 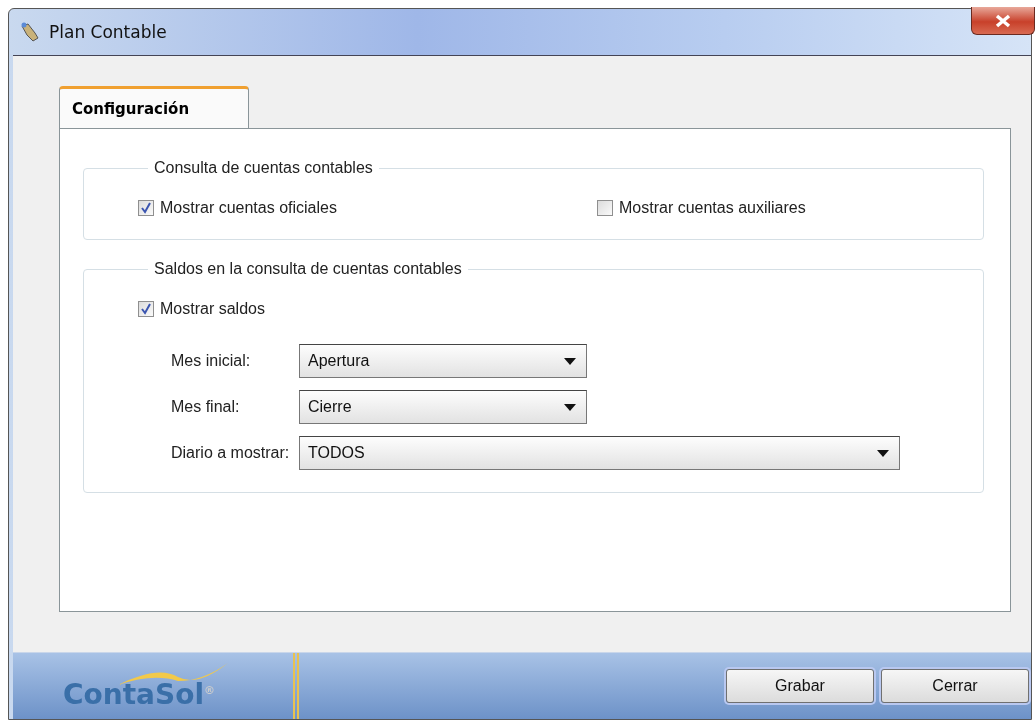 I want to click on dropdown: TODOS, so click(x=599, y=453).